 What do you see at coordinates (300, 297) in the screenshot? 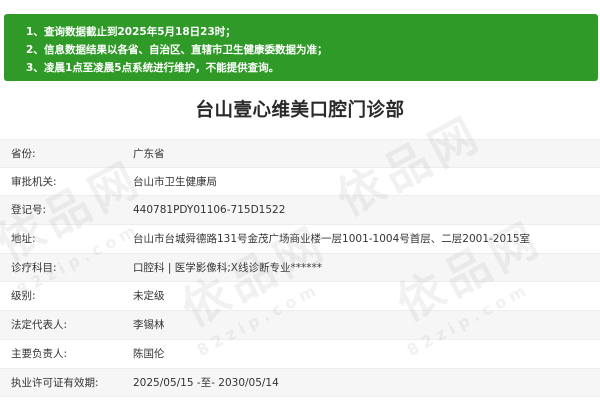
I see `table-row-level: 级别: 未定级` at bounding box center [300, 297].